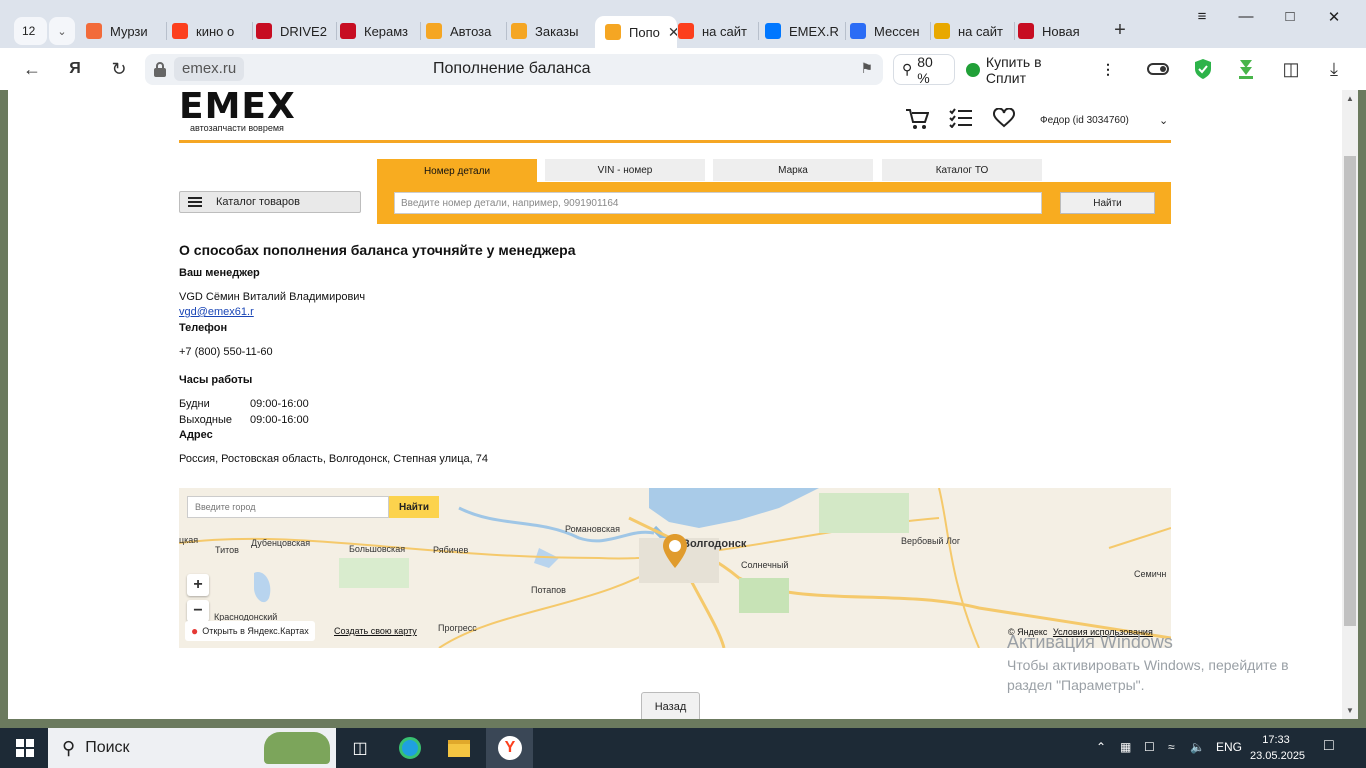 Image resolution: width=1366 pixels, height=768 pixels. I want to click on windows-start-icon, so click(25, 748).